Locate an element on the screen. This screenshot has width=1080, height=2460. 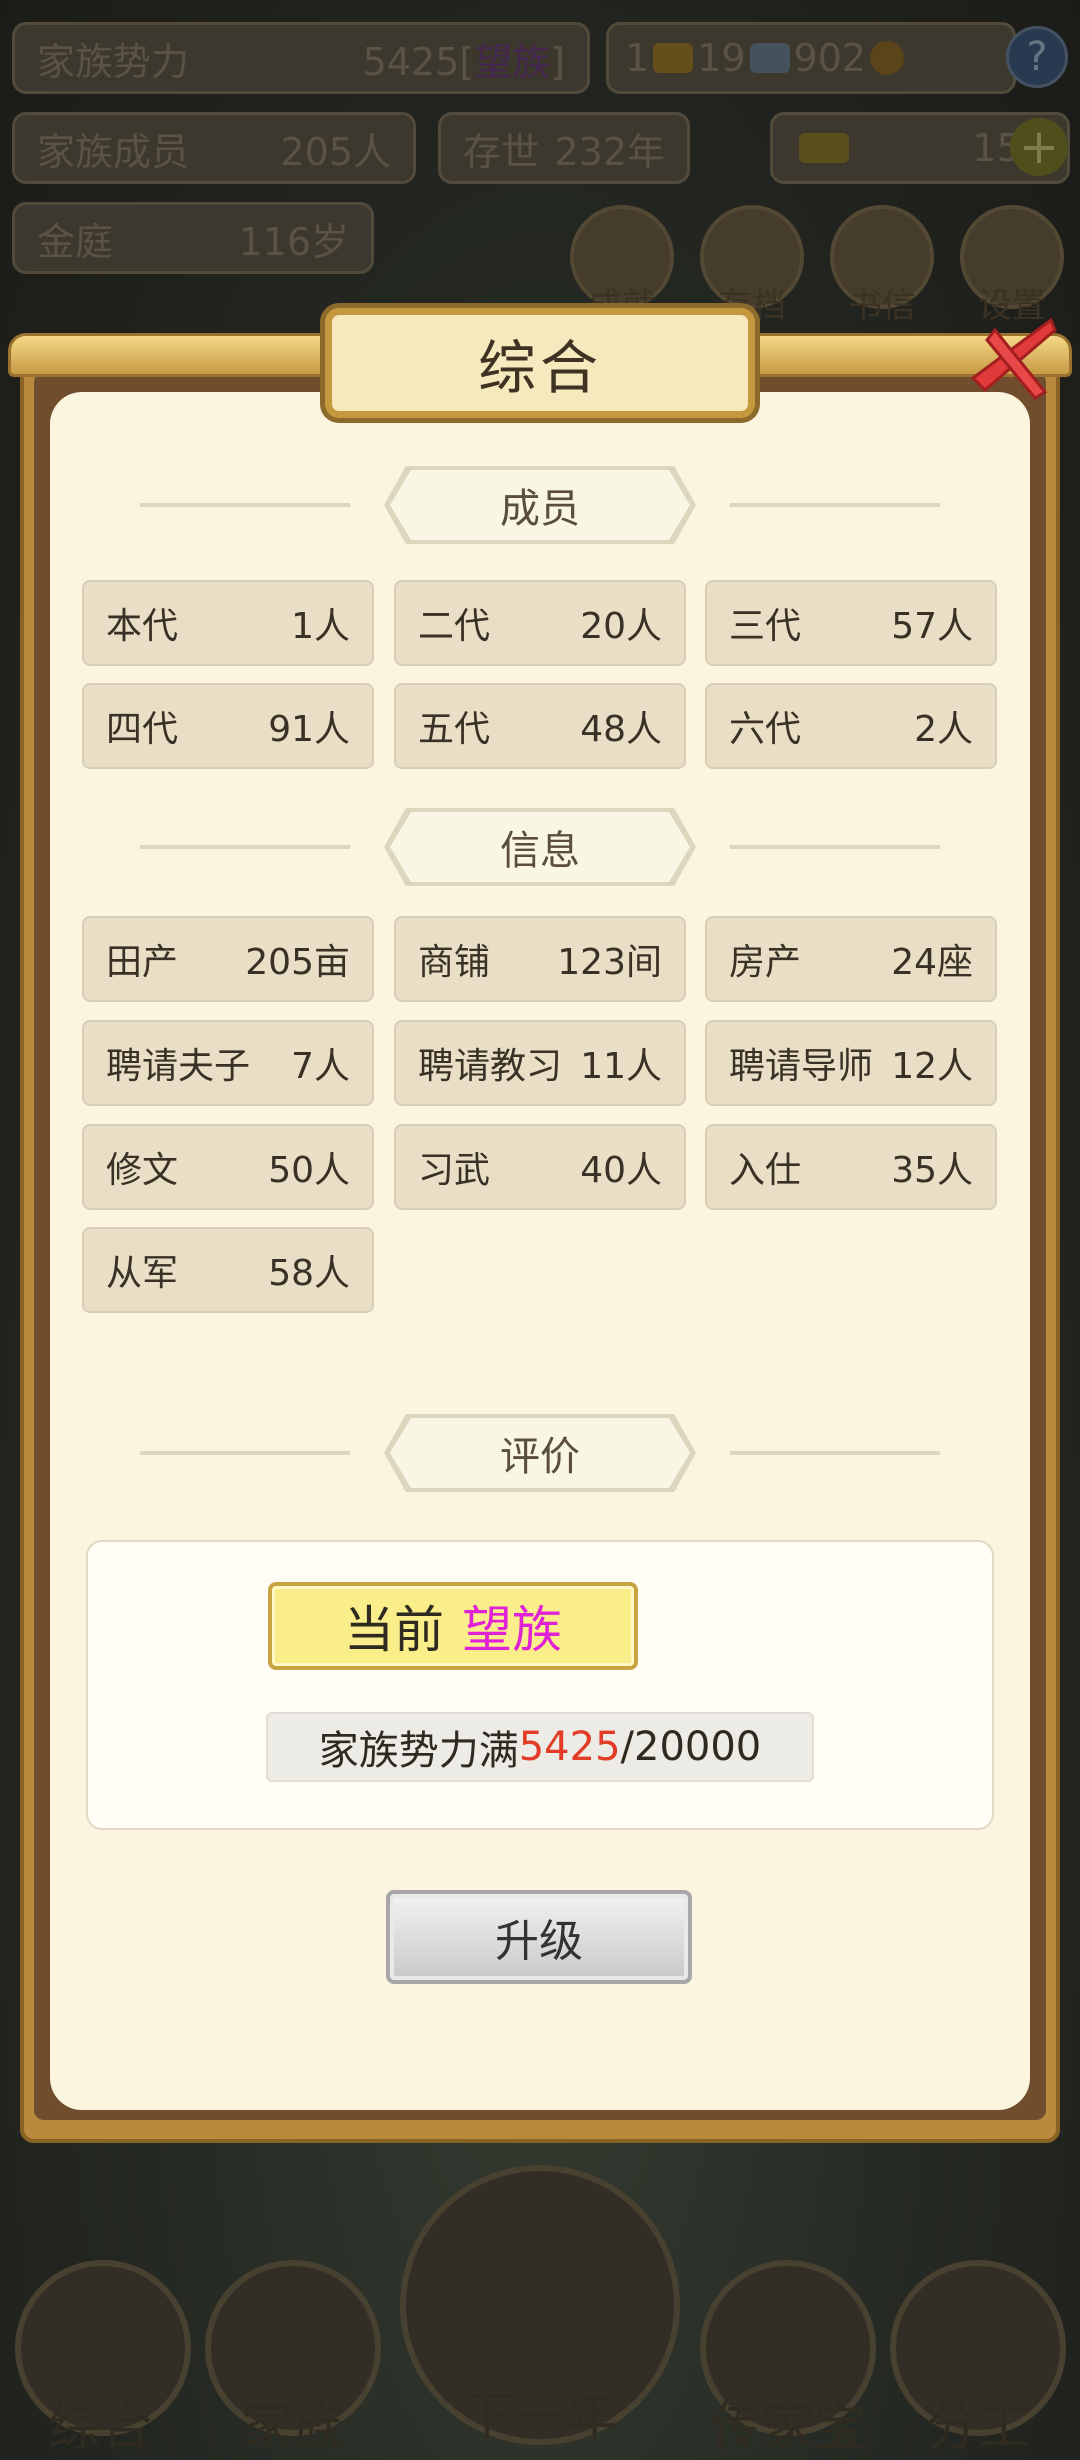
power-current: 5425 is located at coordinates (569, 1747).